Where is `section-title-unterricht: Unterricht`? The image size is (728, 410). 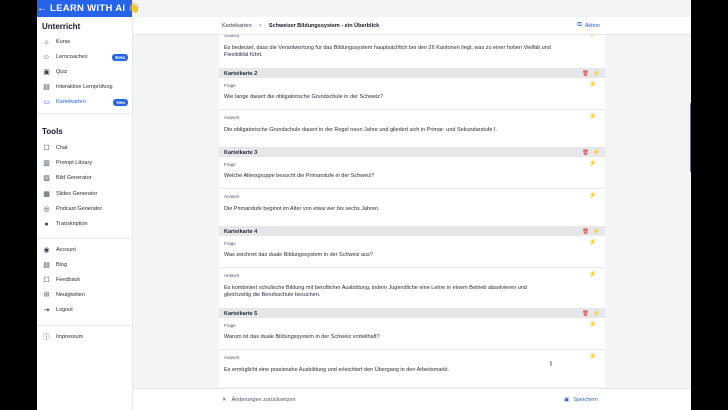
section-title-unterricht: Unterricht is located at coordinates (61, 26).